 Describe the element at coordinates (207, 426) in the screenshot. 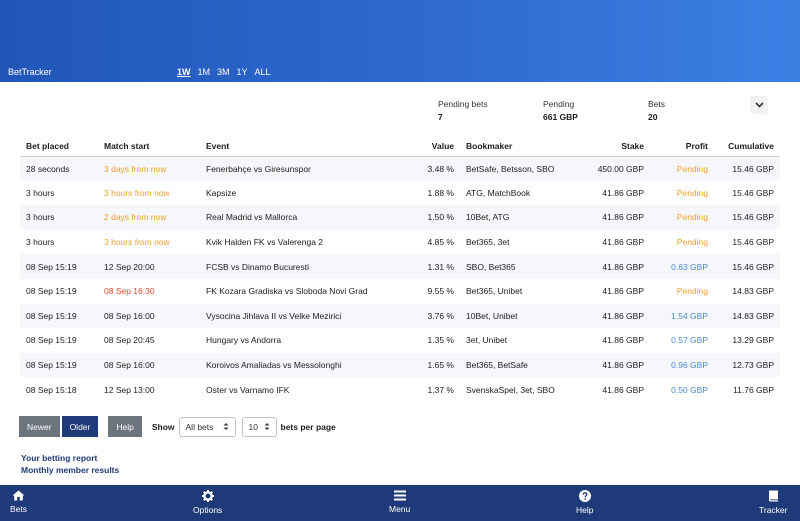

I see `bet-filter-select: All bets` at that location.